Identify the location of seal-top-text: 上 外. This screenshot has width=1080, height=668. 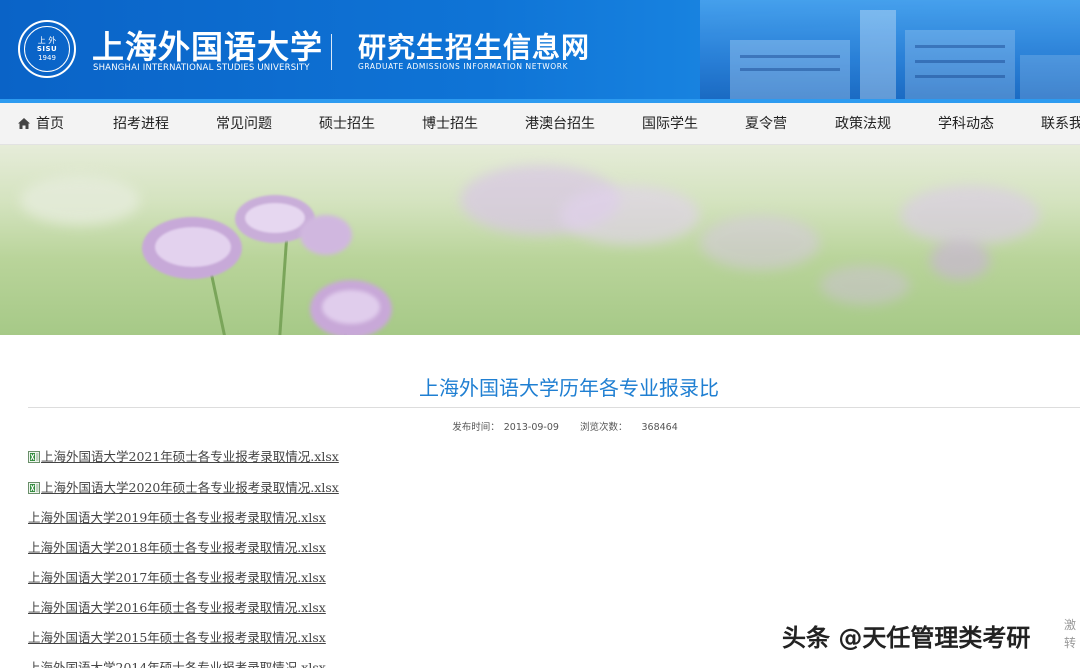
(47, 40).